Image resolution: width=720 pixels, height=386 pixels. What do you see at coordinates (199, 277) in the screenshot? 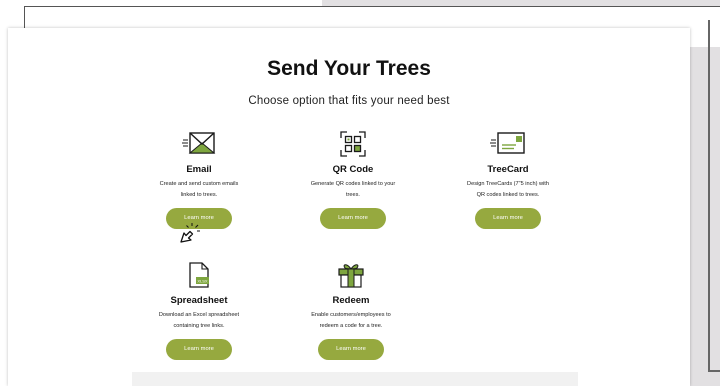
I see `spreadsheet-icon: XLSX` at bounding box center [199, 277].